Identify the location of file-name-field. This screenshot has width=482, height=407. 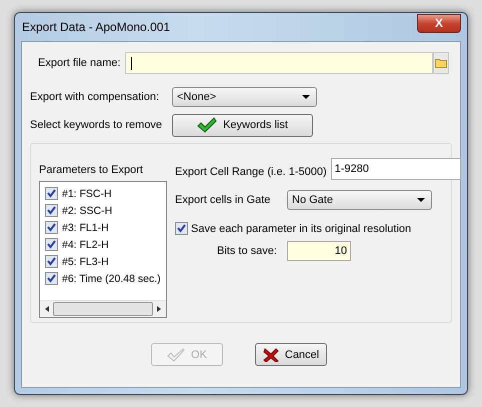
(278, 63).